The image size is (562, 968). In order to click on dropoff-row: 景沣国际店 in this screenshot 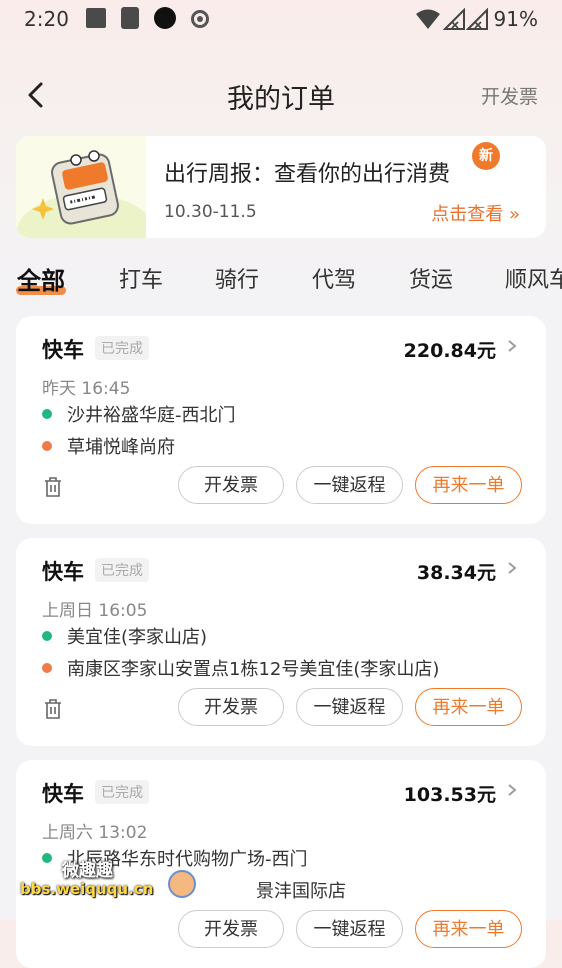, I will do `click(301, 890)`.